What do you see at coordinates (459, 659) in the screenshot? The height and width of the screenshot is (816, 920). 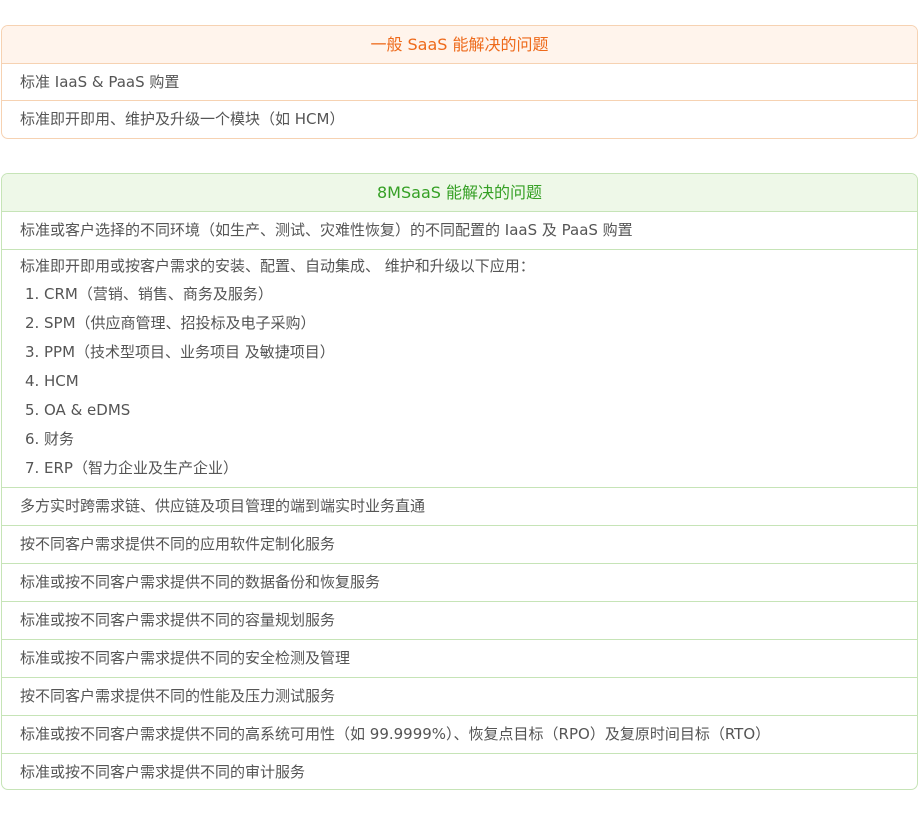 I see `msaas-row: 标准或按不同客户需求提供不同的安全检测及管理` at bounding box center [459, 659].